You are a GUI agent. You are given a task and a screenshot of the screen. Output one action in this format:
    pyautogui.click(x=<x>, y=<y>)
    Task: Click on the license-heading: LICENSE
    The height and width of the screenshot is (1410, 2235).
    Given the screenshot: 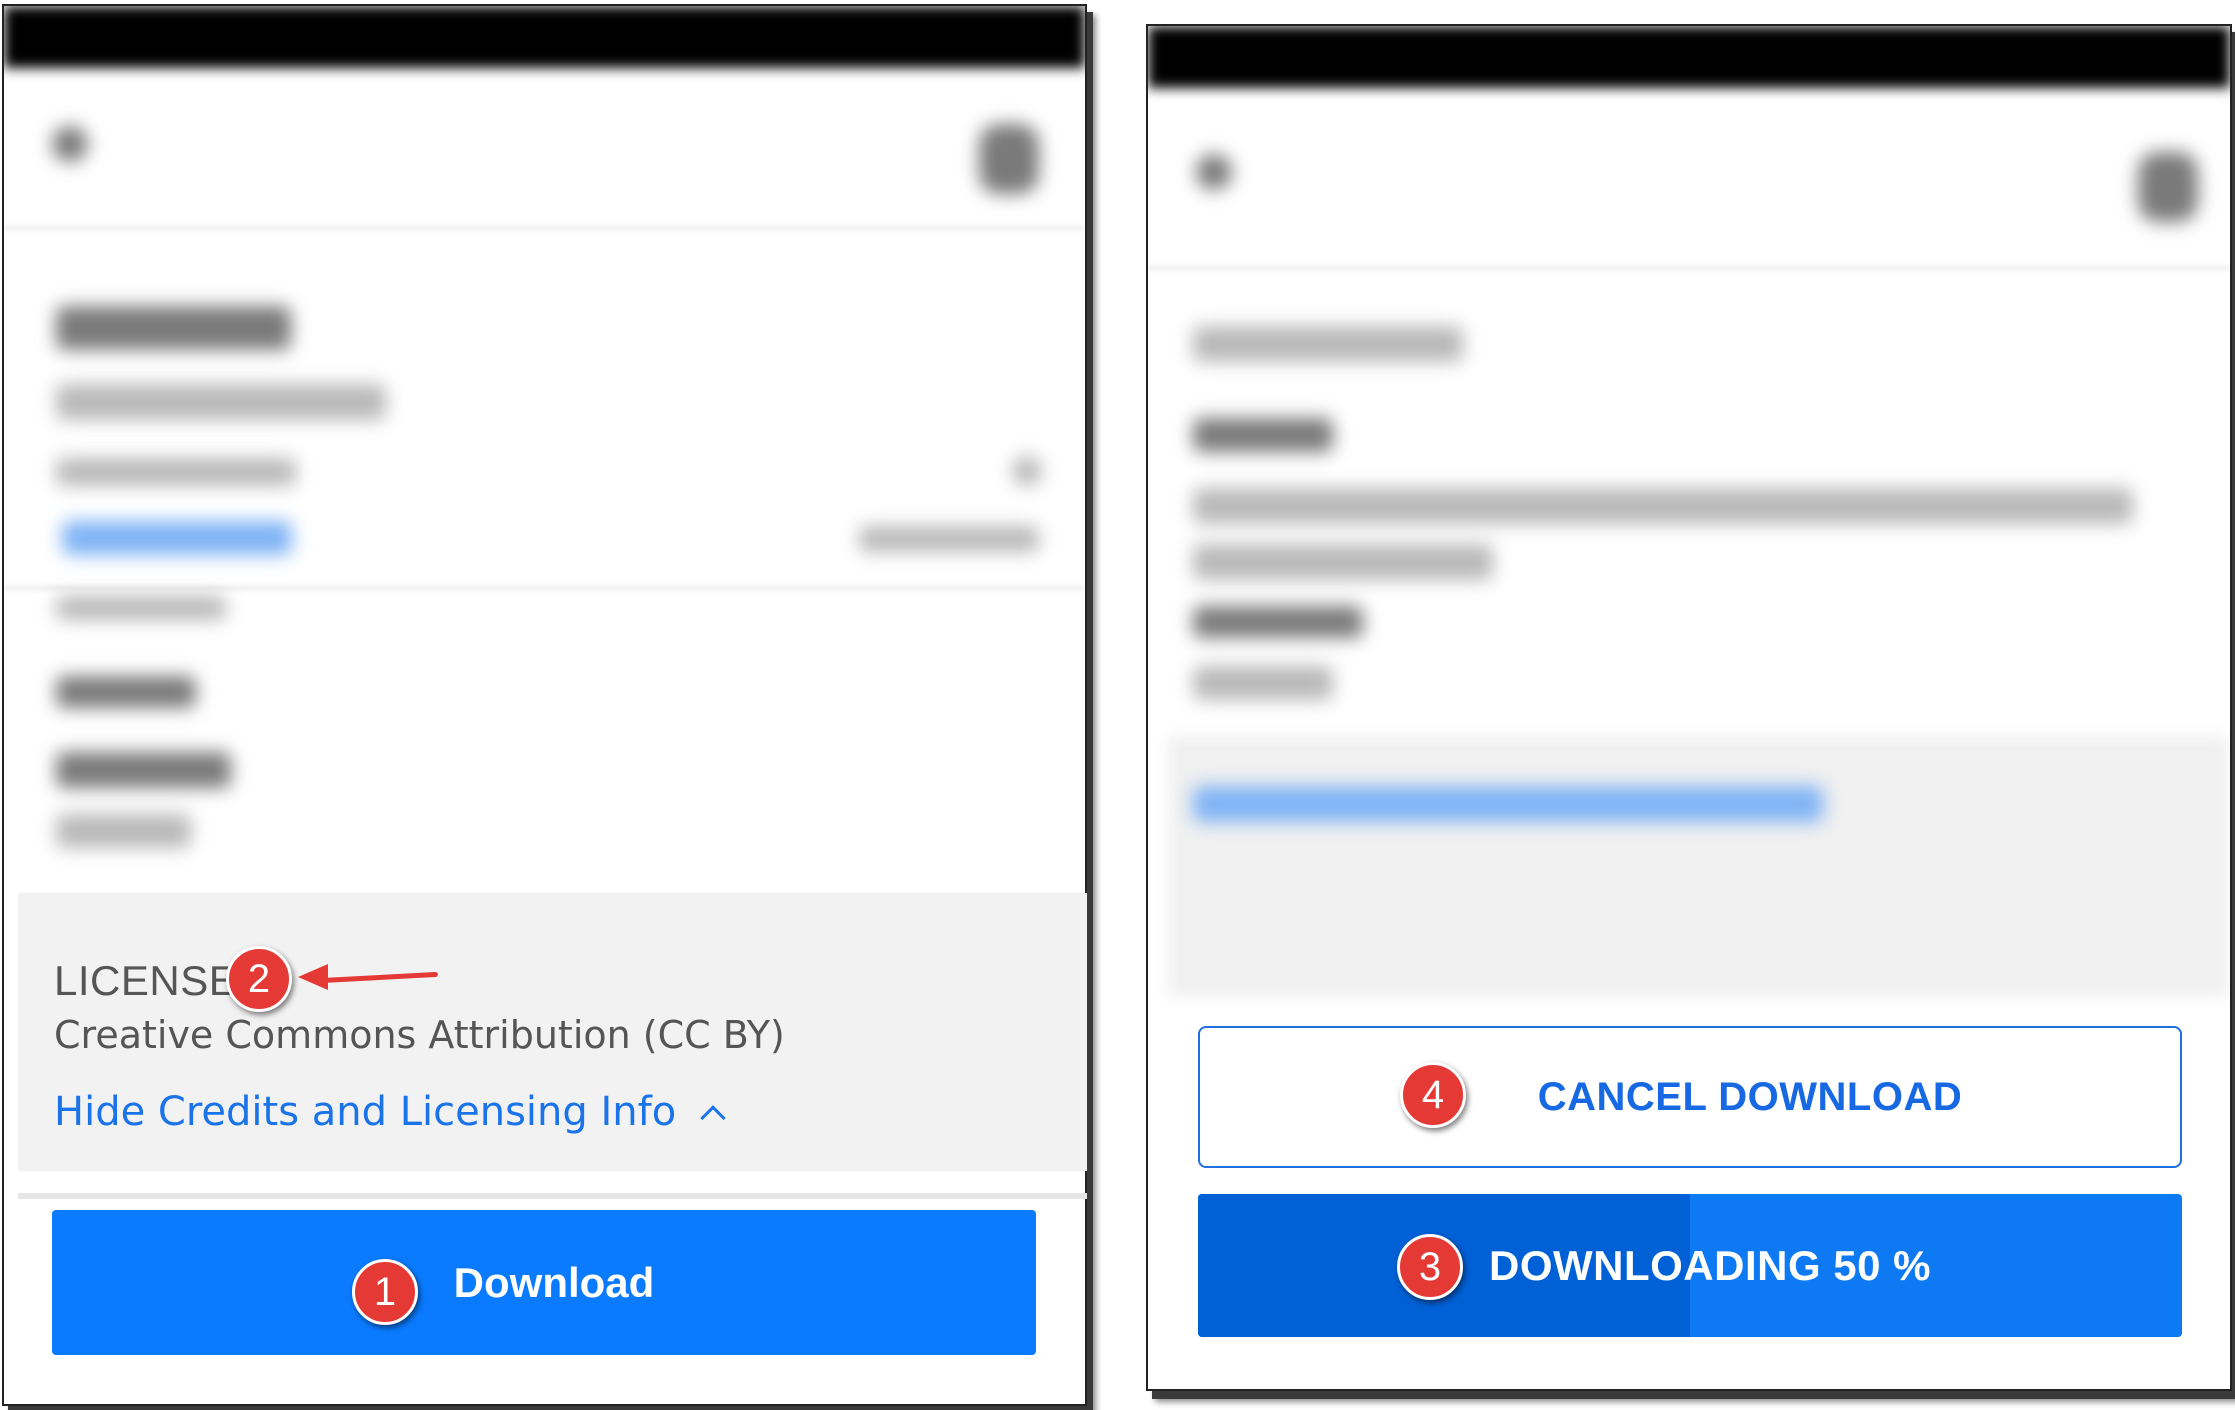 What is the action you would take?
    pyautogui.click(x=146, y=980)
    